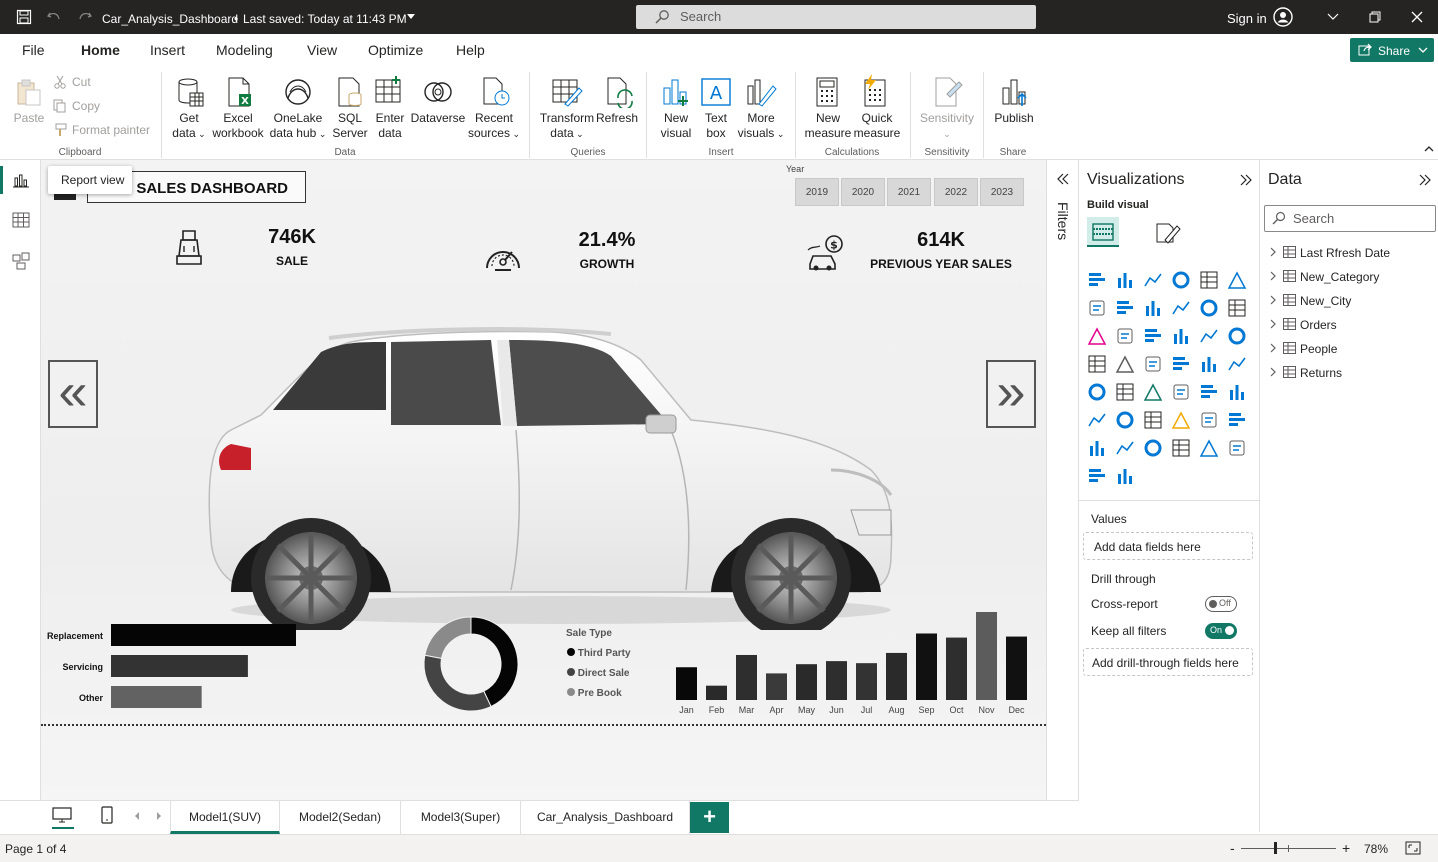 This screenshot has height=862, width=1438. Describe the element at coordinates (107, 815) in the screenshot. I see `mobile-layout-icon` at that location.